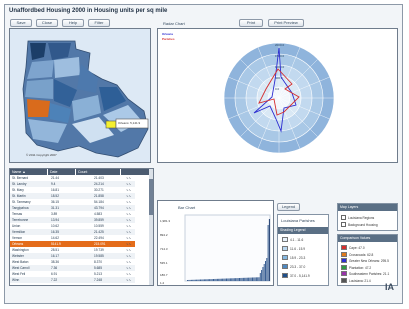 The width and height of the screenshot is (409, 309). What do you see at coordinates (151, 227) in the screenshot?
I see `table-scrollbar` at bounding box center [151, 227].